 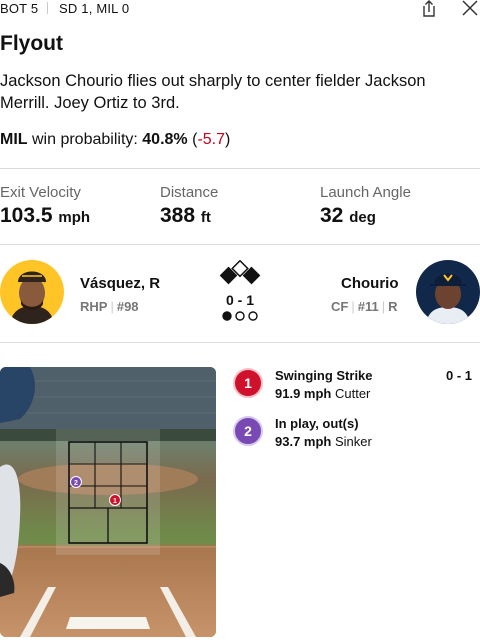 What do you see at coordinates (303, 441) in the screenshot?
I see `pitch-speed: 93.7 mph` at bounding box center [303, 441].